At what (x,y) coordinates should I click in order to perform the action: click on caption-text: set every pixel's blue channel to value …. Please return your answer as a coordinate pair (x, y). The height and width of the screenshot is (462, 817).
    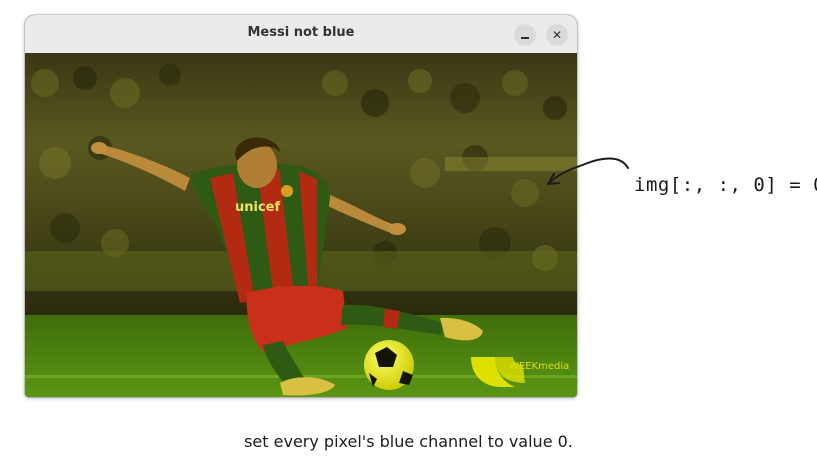
    Looking at the image, I should click on (408, 441).